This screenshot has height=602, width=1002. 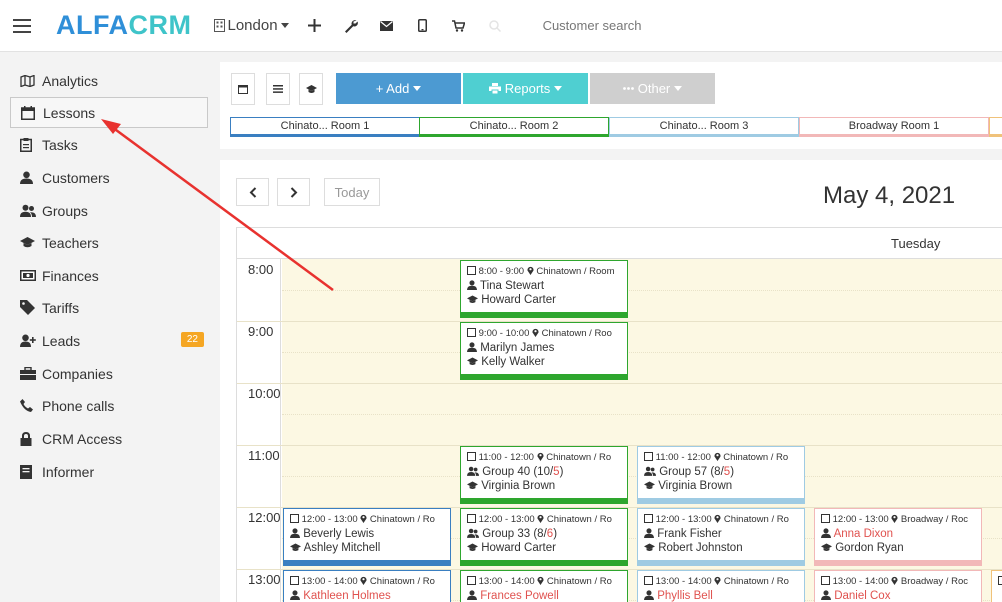 I want to click on lesson-time: 8:00 - 9:00, so click(x=501, y=271).